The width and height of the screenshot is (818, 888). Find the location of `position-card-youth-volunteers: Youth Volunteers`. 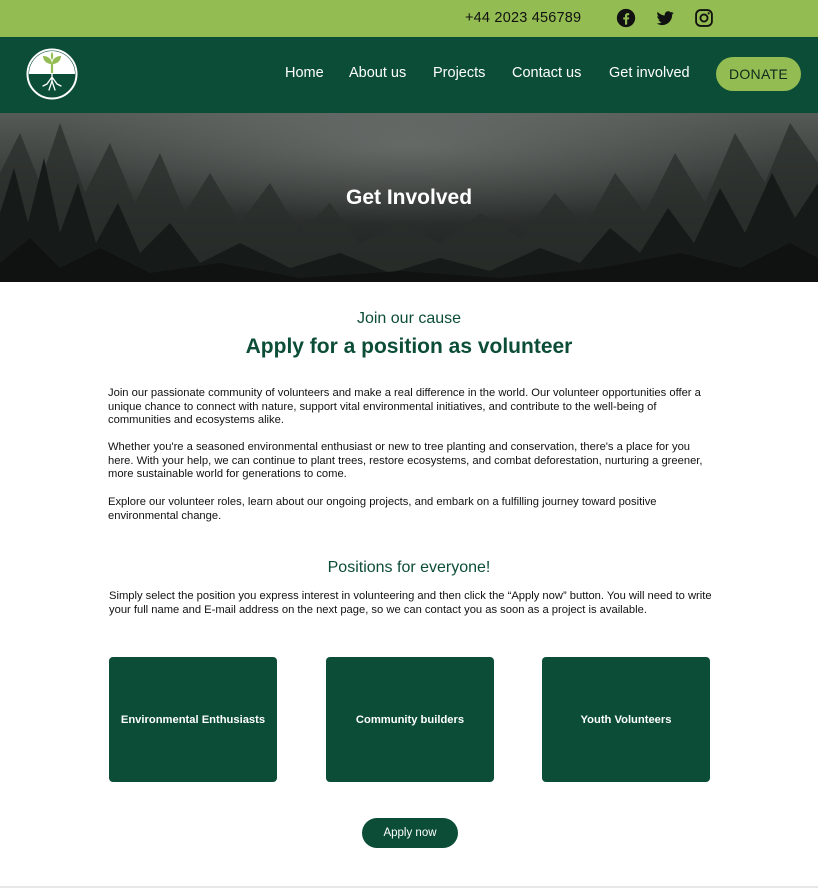

position-card-youth-volunteers: Youth Volunteers is located at coordinates (626, 719).